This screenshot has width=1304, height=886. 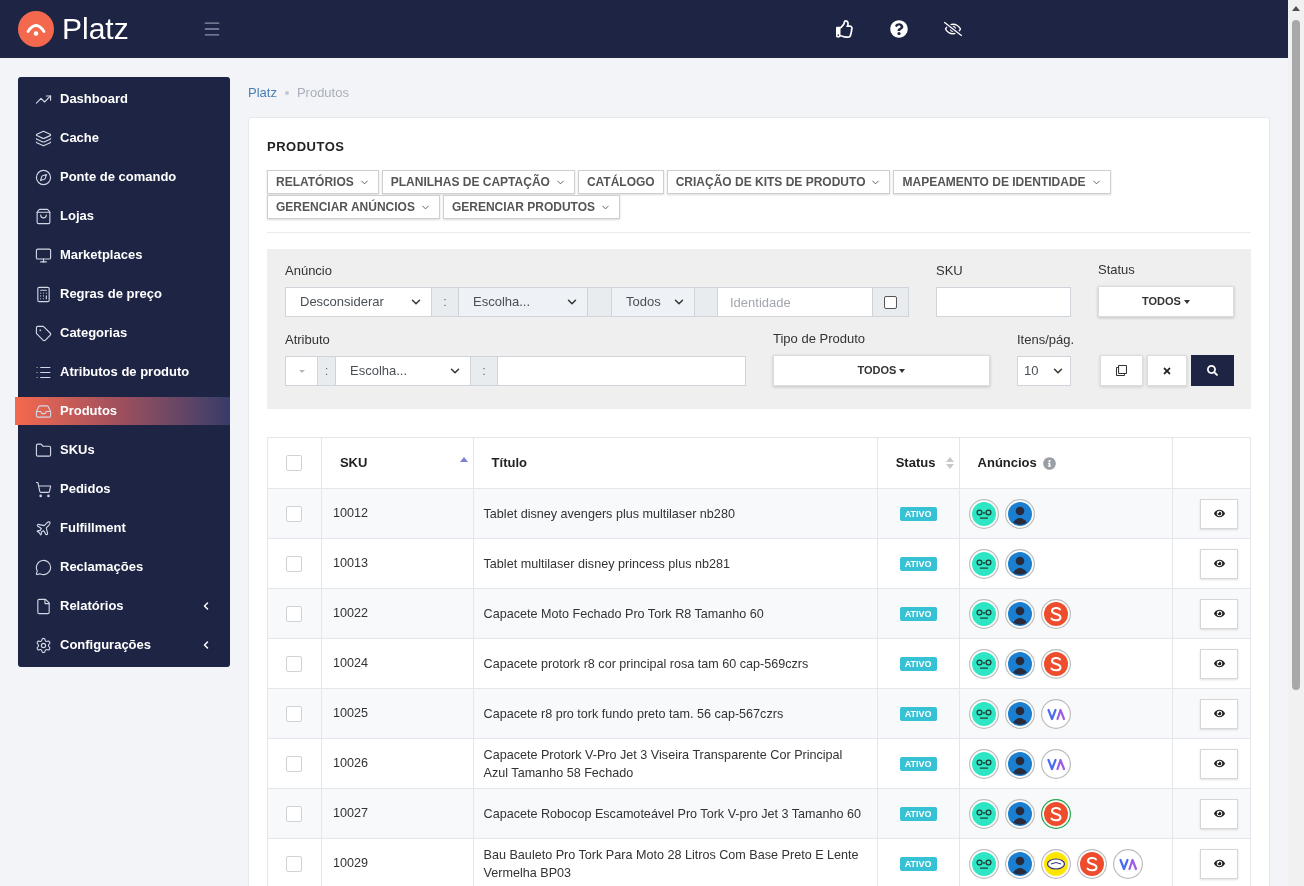 I want to click on toolbar-button: RELATÓRIOS, so click(x=323, y=182).